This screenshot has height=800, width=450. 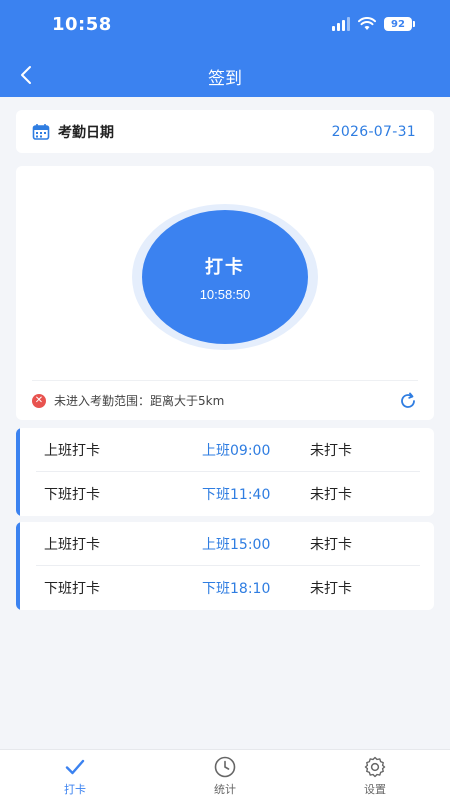 I want to click on shift-row-time: 下班11:40, so click(x=236, y=495).